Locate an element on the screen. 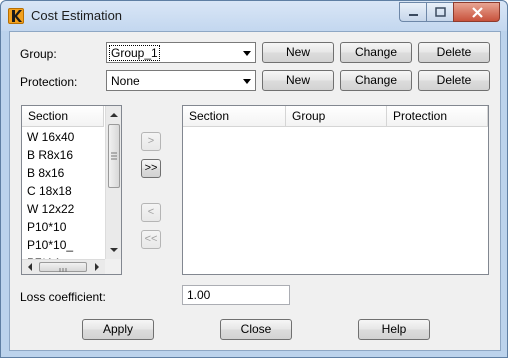 This screenshot has width=508, height=358. maximize-icon is located at coordinates (440, 12).